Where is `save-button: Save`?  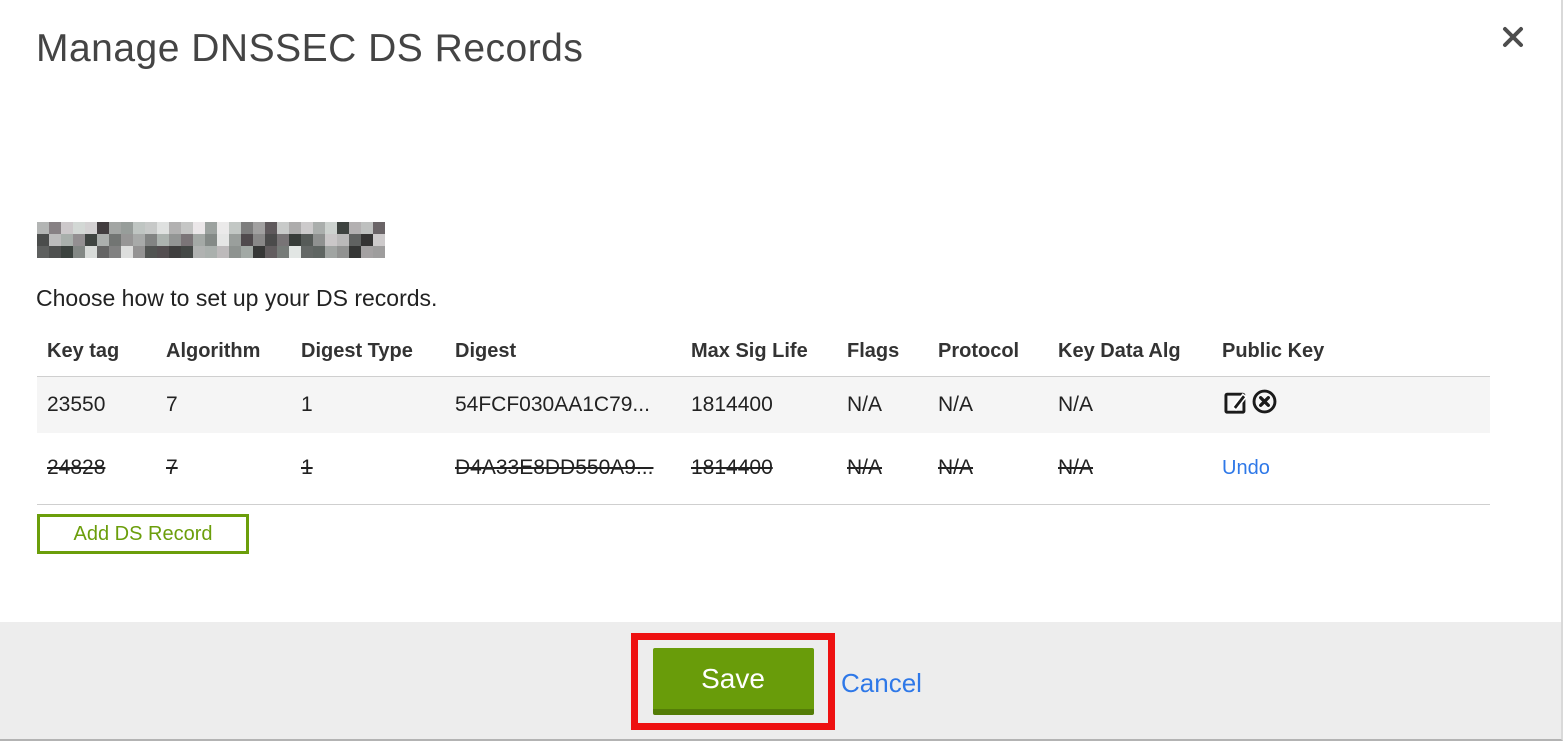 save-button: Save is located at coordinates (733, 681).